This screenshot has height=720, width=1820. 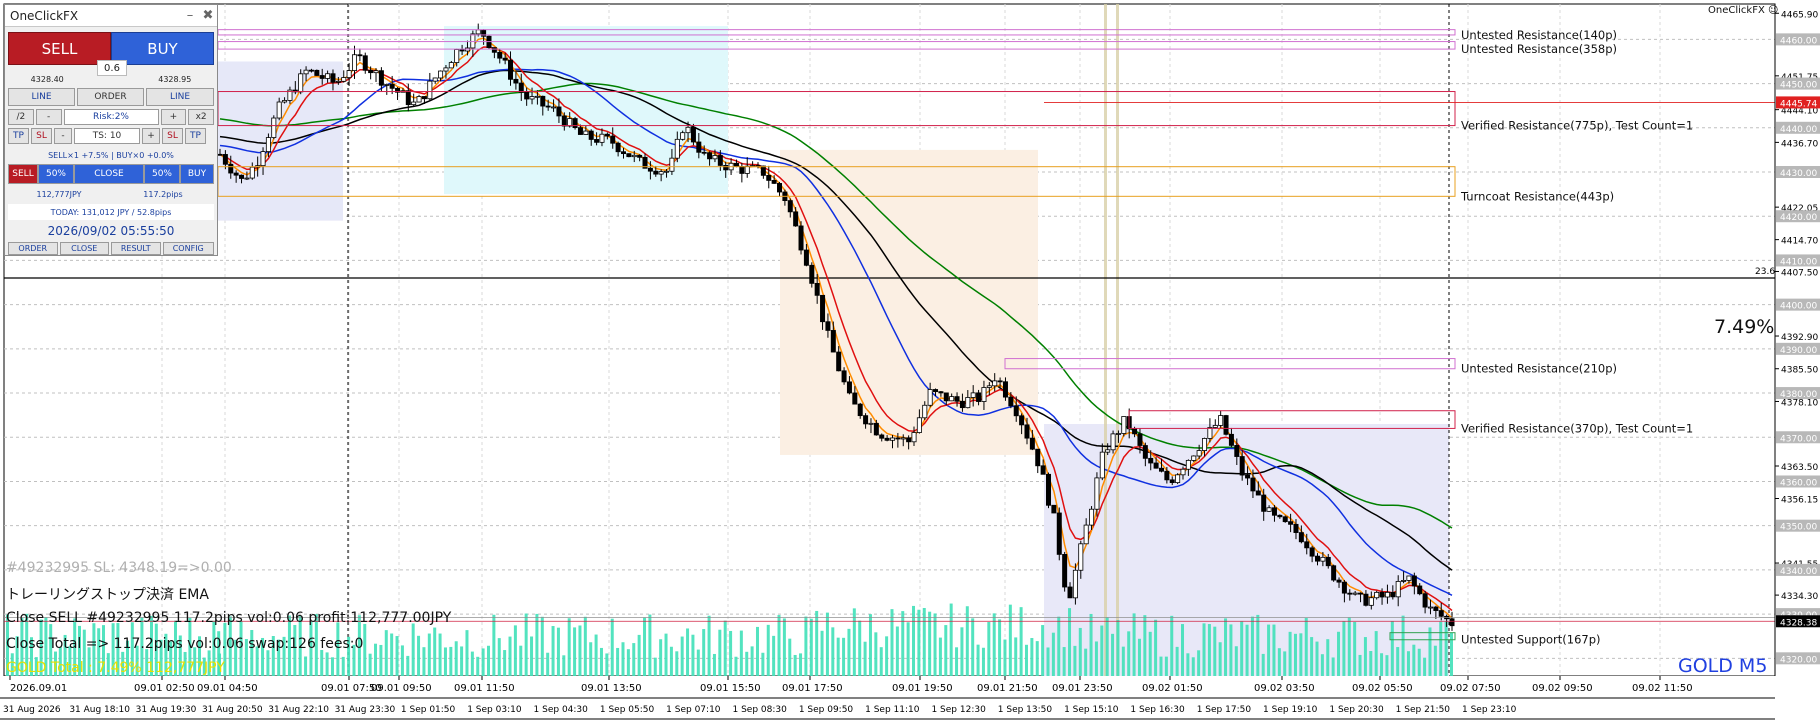 I want to click on risk-plus-button: +, so click(x=173, y=117).